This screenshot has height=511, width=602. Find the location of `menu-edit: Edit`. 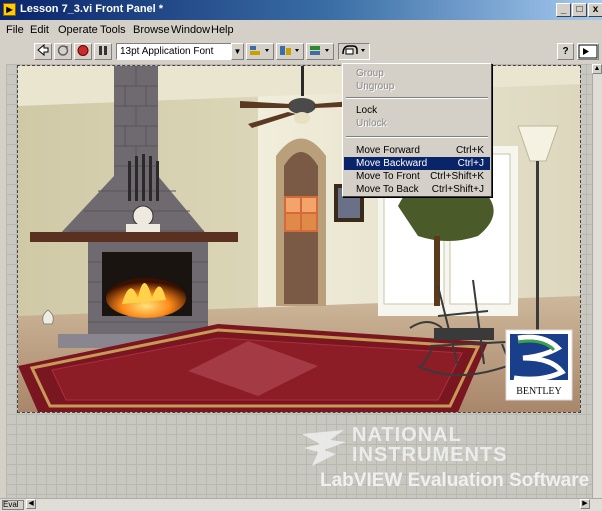

menu-edit: Edit is located at coordinates (39, 30).